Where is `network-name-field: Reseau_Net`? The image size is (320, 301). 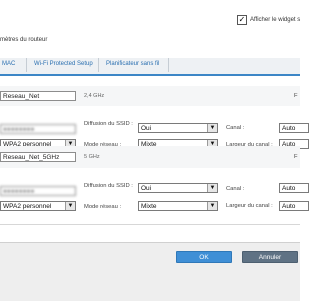 network-name-field: Reseau_Net is located at coordinates (38, 96).